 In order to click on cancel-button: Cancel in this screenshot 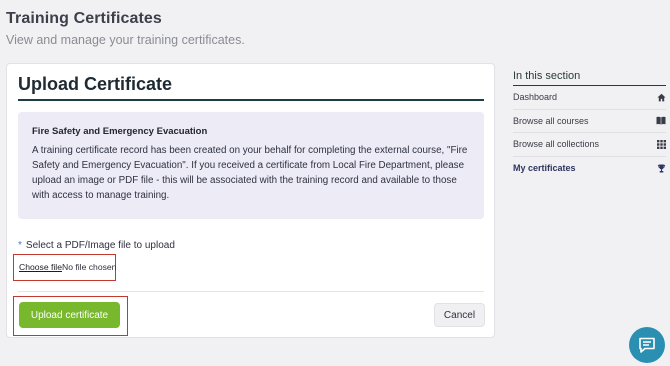, I will do `click(459, 315)`.